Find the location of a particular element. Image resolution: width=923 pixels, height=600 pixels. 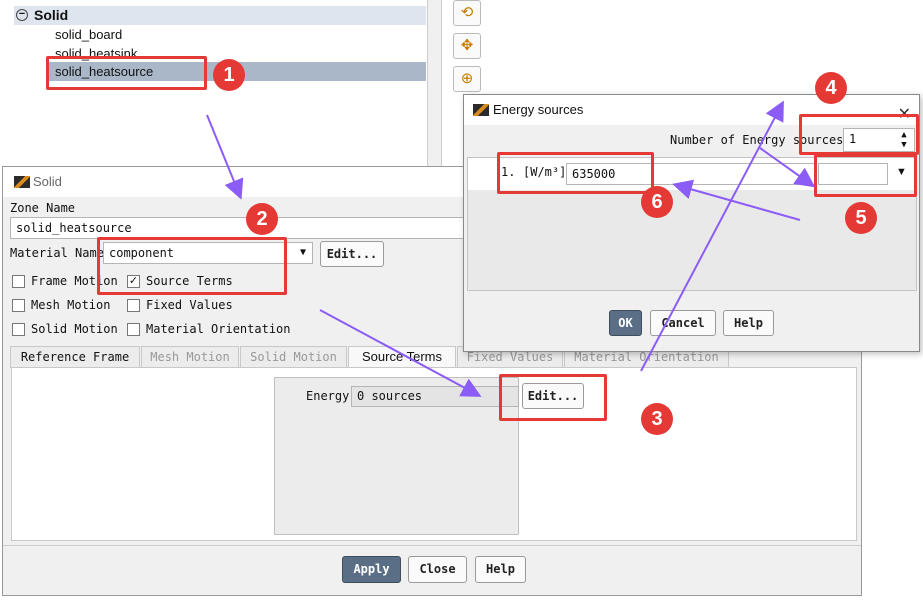

tree-item-solid-label: Solid is located at coordinates (51, 15).